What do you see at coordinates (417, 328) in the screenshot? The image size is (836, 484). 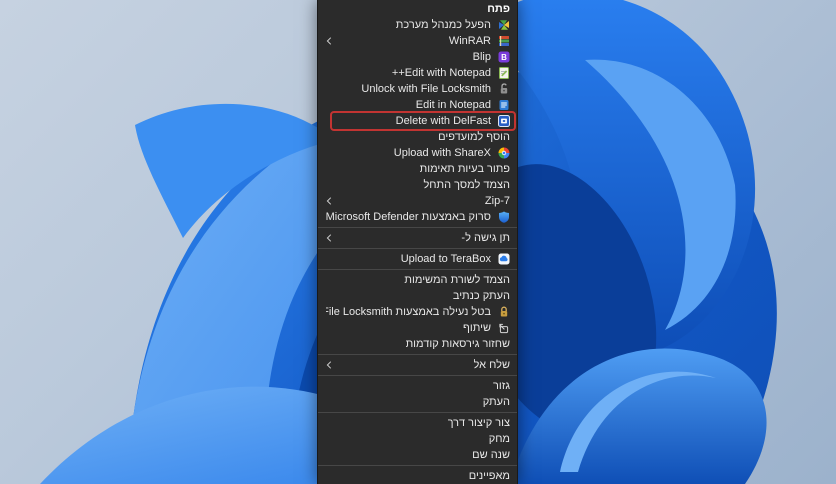 I see `menu-item-share: שיתוף` at bounding box center [417, 328].